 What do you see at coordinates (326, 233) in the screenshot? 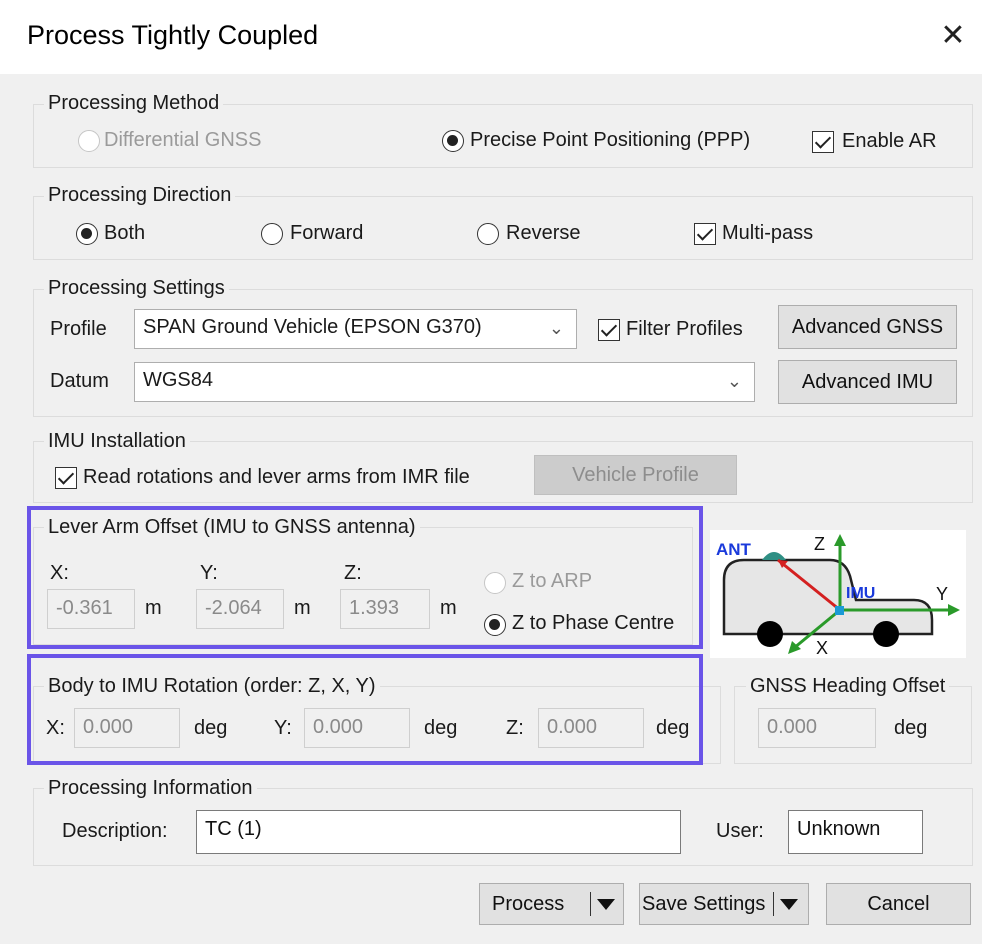
I see `forward-label: Forward` at bounding box center [326, 233].